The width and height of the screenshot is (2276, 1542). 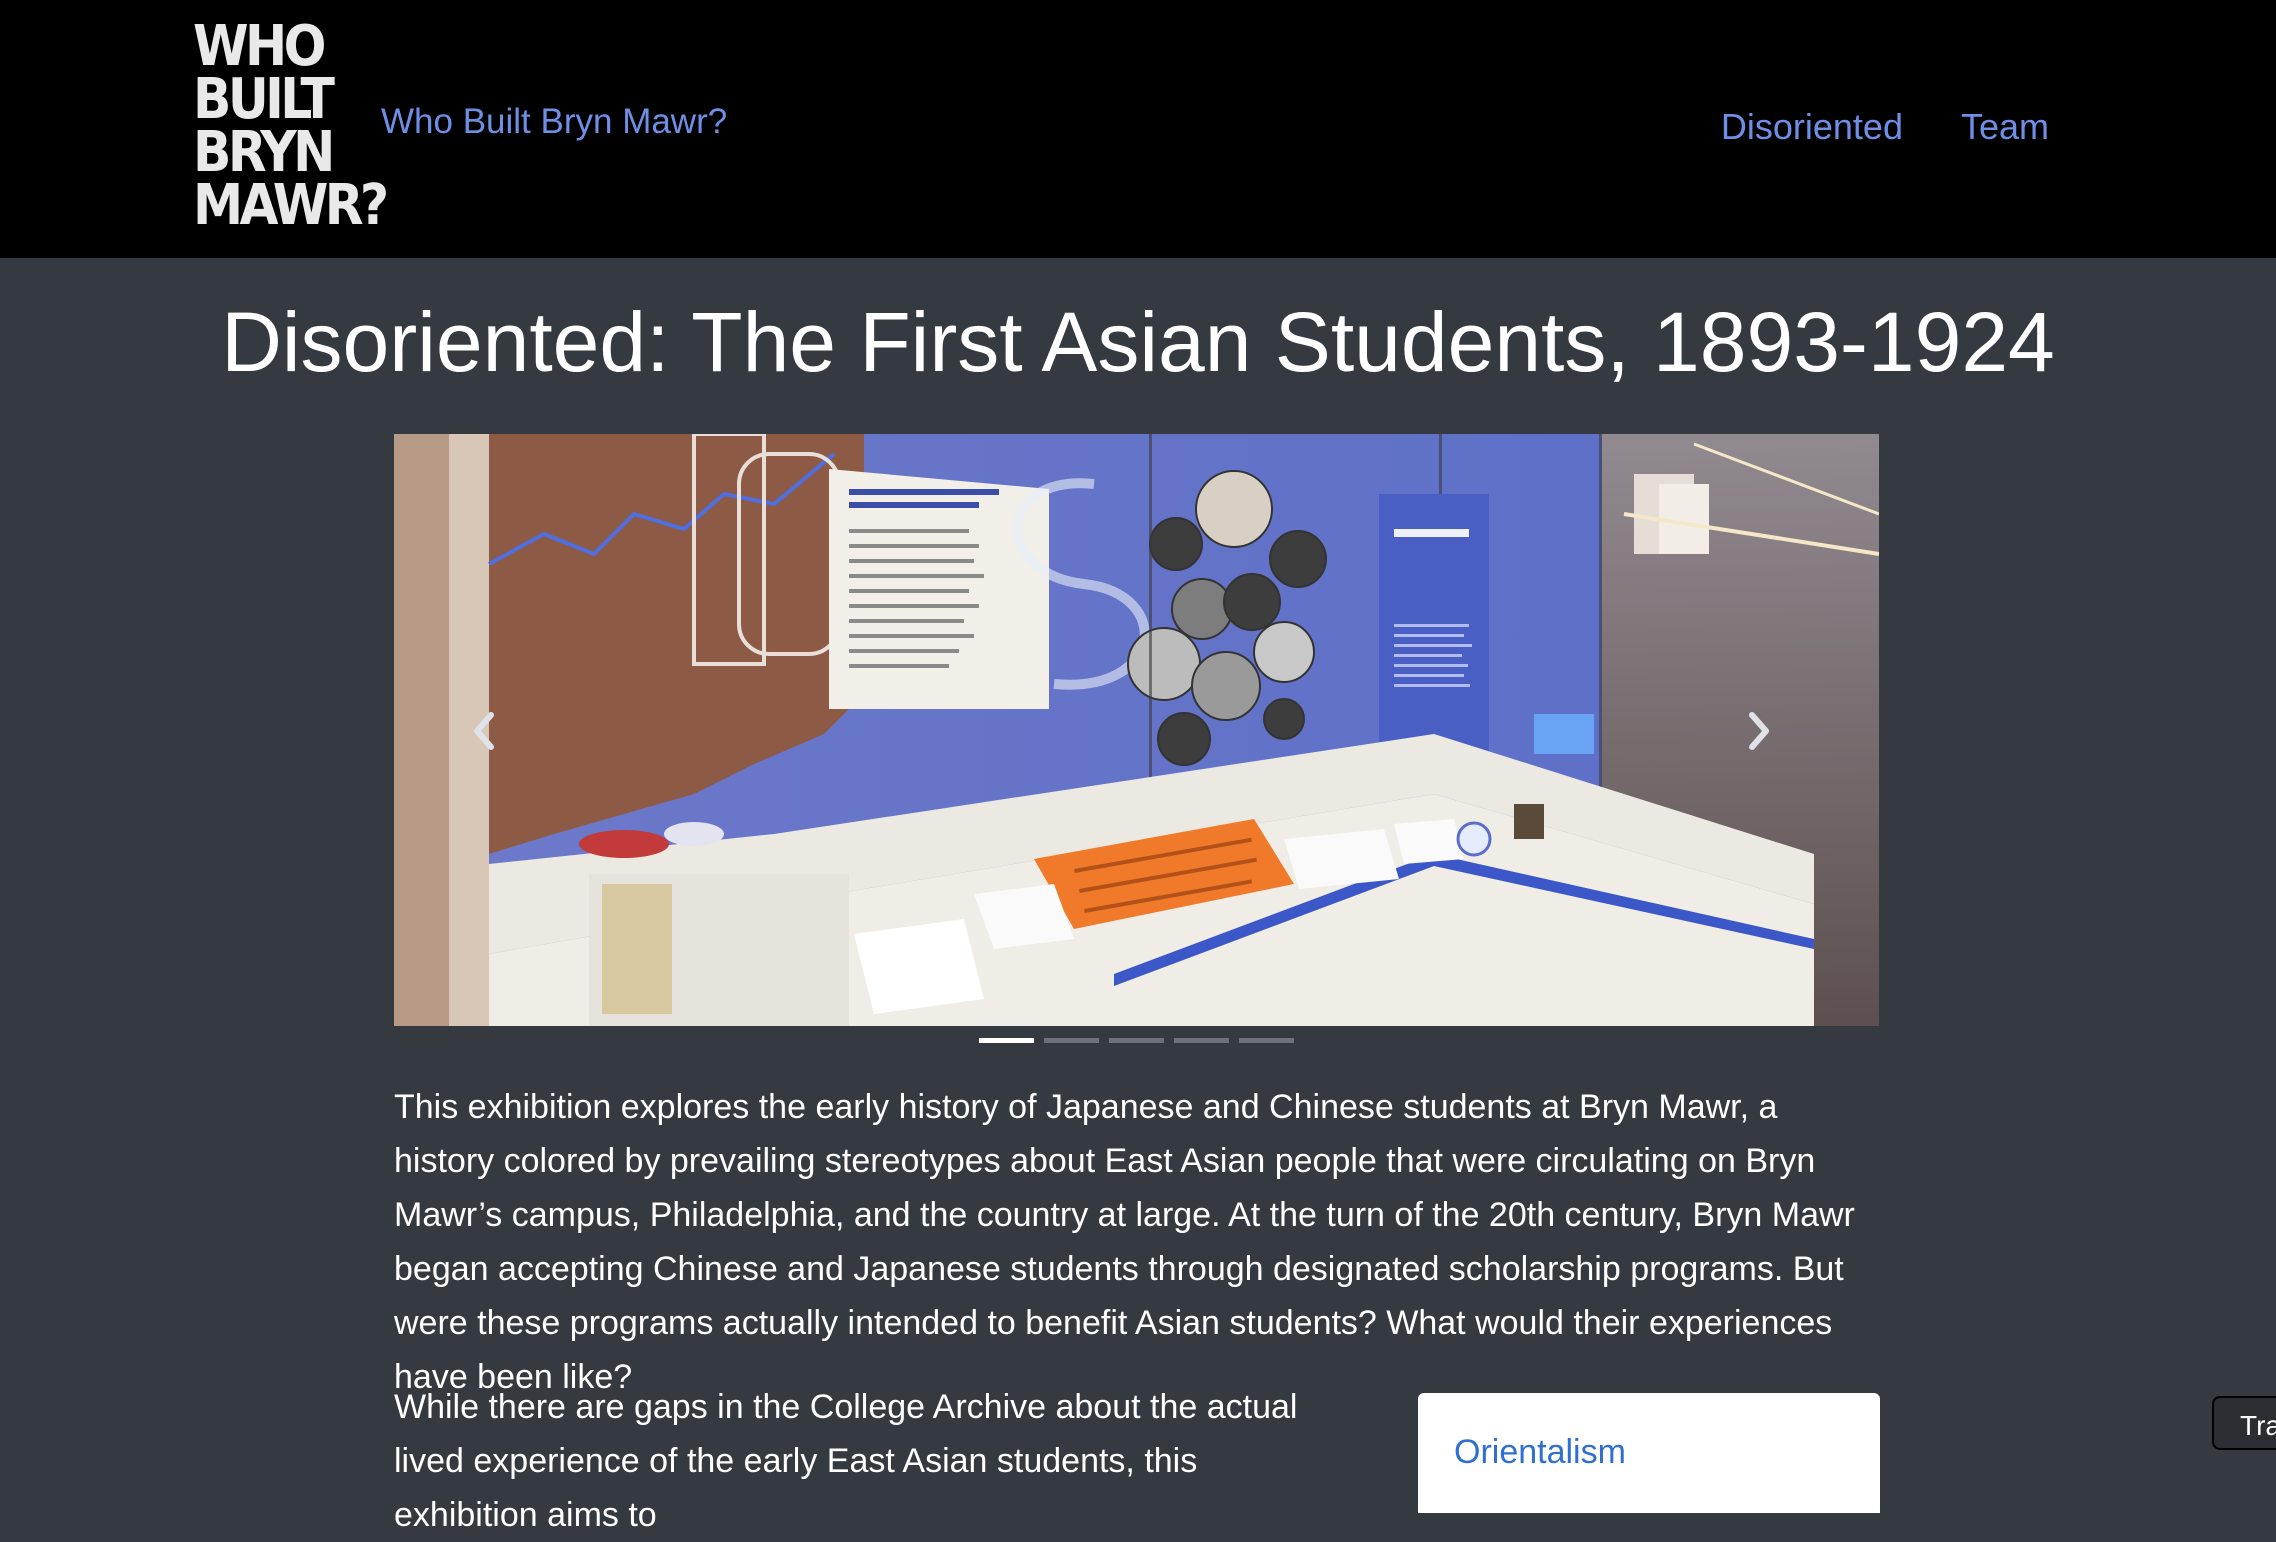 What do you see at coordinates (291, 205) in the screenshot?
I see `logo-line-4: MAWR?` at bounding box center [291, 205].